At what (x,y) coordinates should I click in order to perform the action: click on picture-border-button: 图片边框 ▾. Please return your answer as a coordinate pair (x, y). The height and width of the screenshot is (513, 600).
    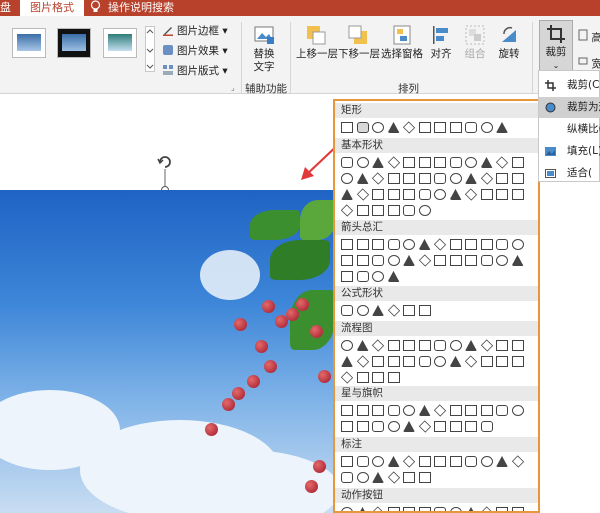
    Looking at the image, I should click on (195, 30).